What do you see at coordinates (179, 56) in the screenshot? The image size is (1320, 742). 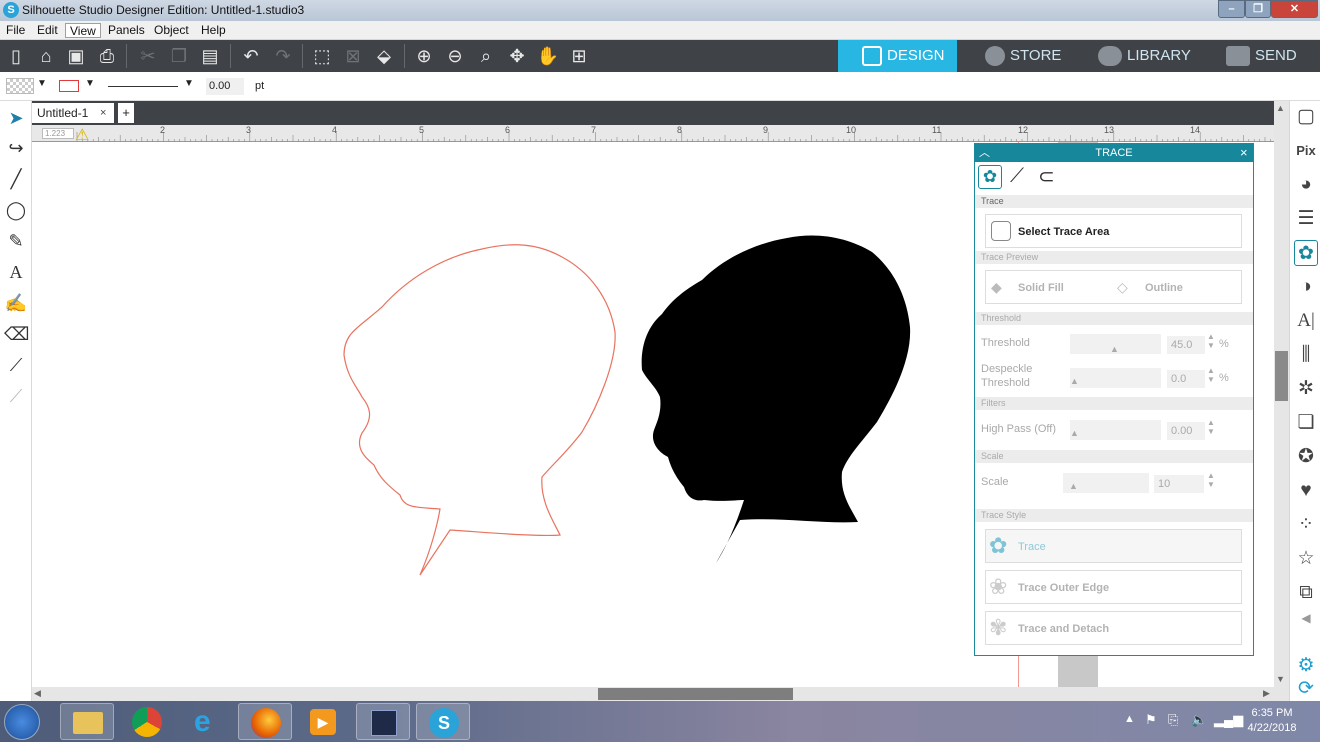 I see `copy-icon: ❐` at bounding box center [179, 56].